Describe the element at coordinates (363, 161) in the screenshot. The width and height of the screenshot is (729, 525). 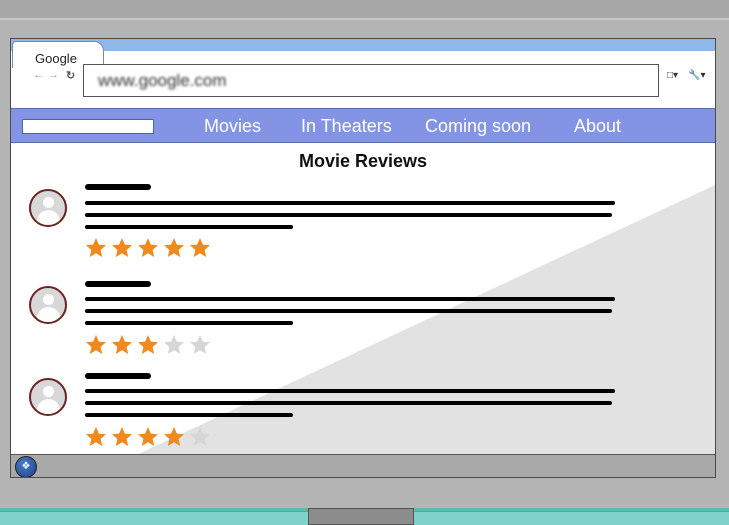
I see `page-title: Movie Reviews` at that location.